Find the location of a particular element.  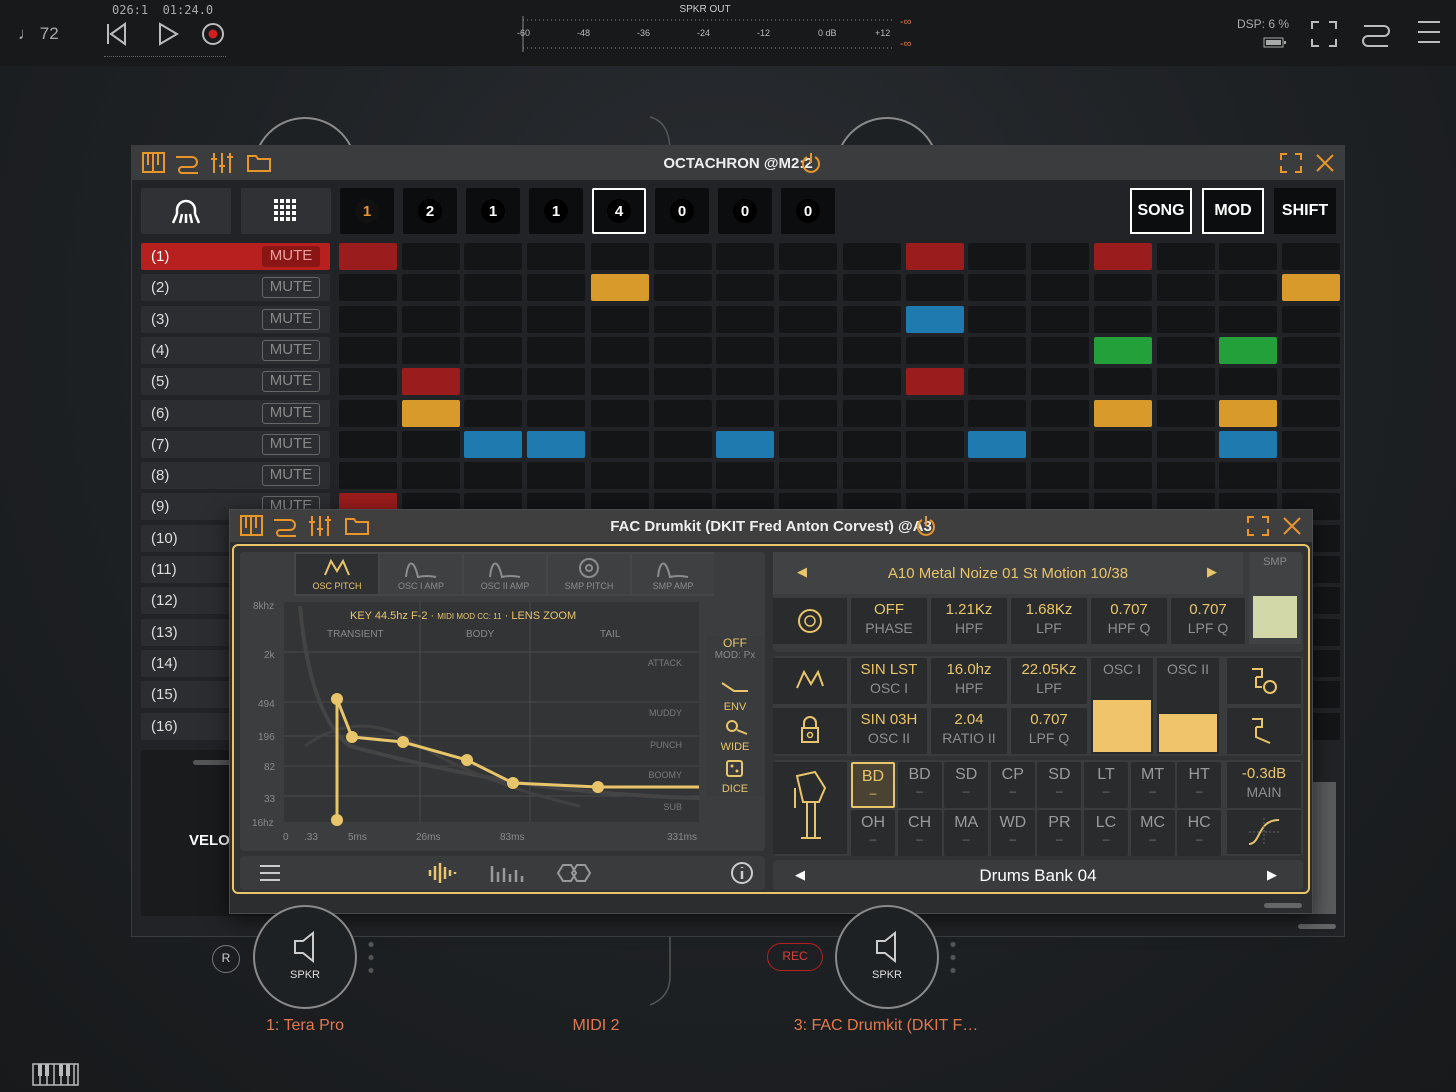

tab-smp-pitch: SMP PITCH is located at coordinates (589, 574).